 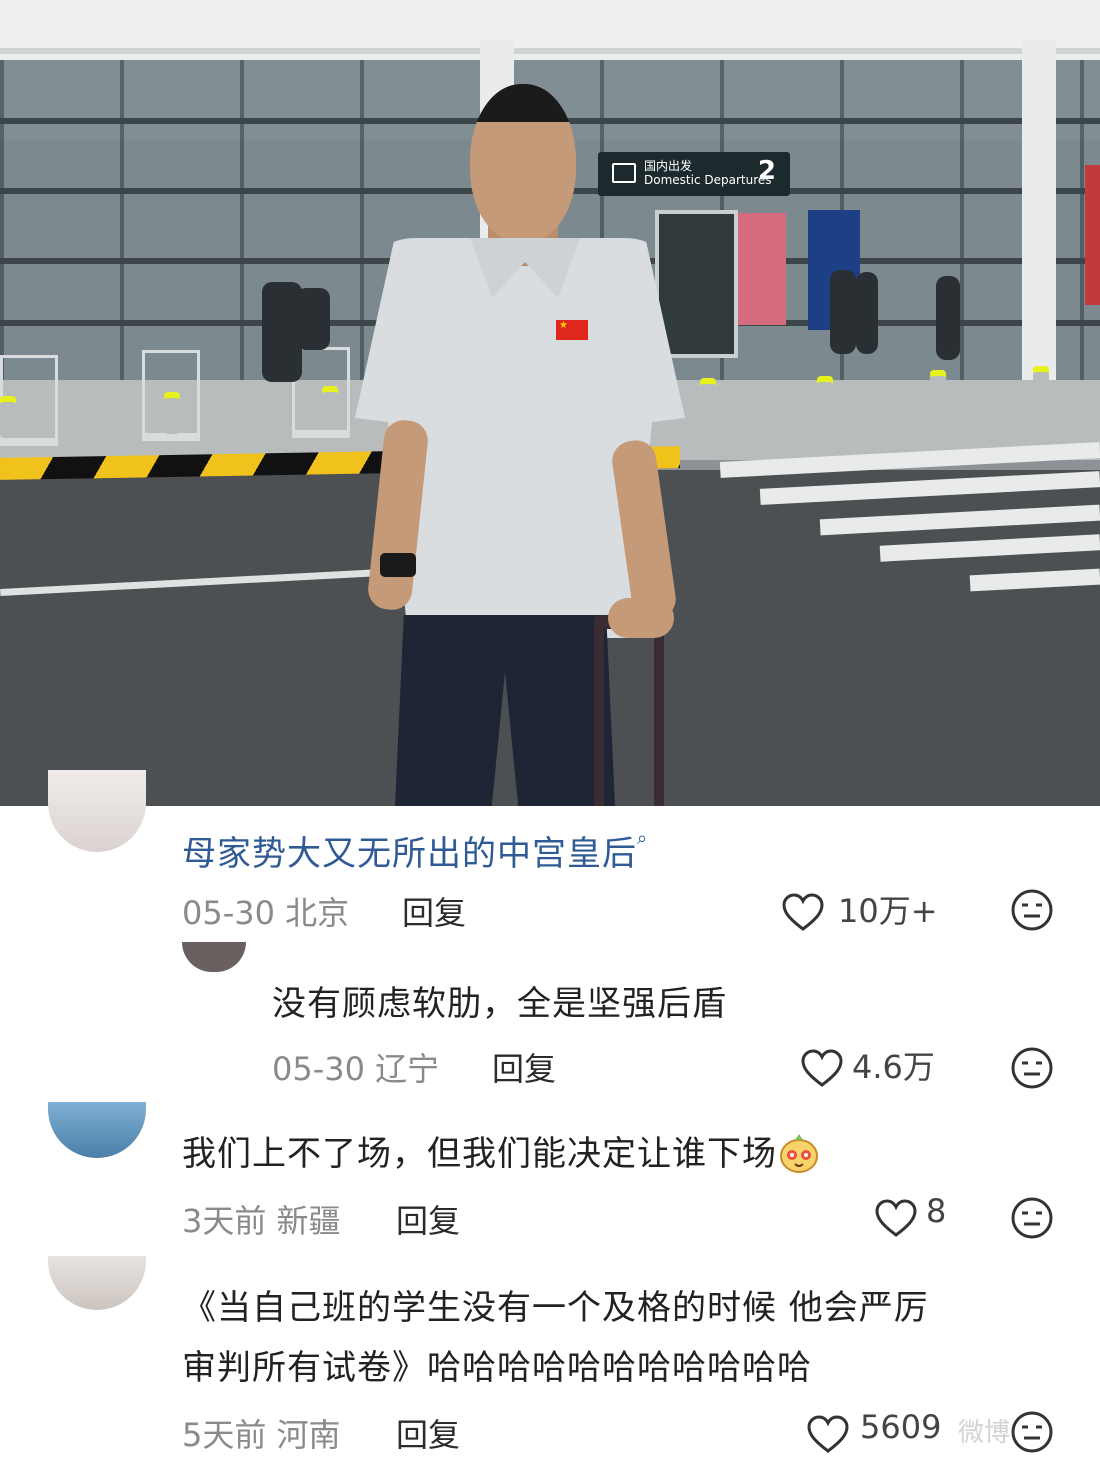 I want to click on like-count: 5609, so click(x=901, y=1427).